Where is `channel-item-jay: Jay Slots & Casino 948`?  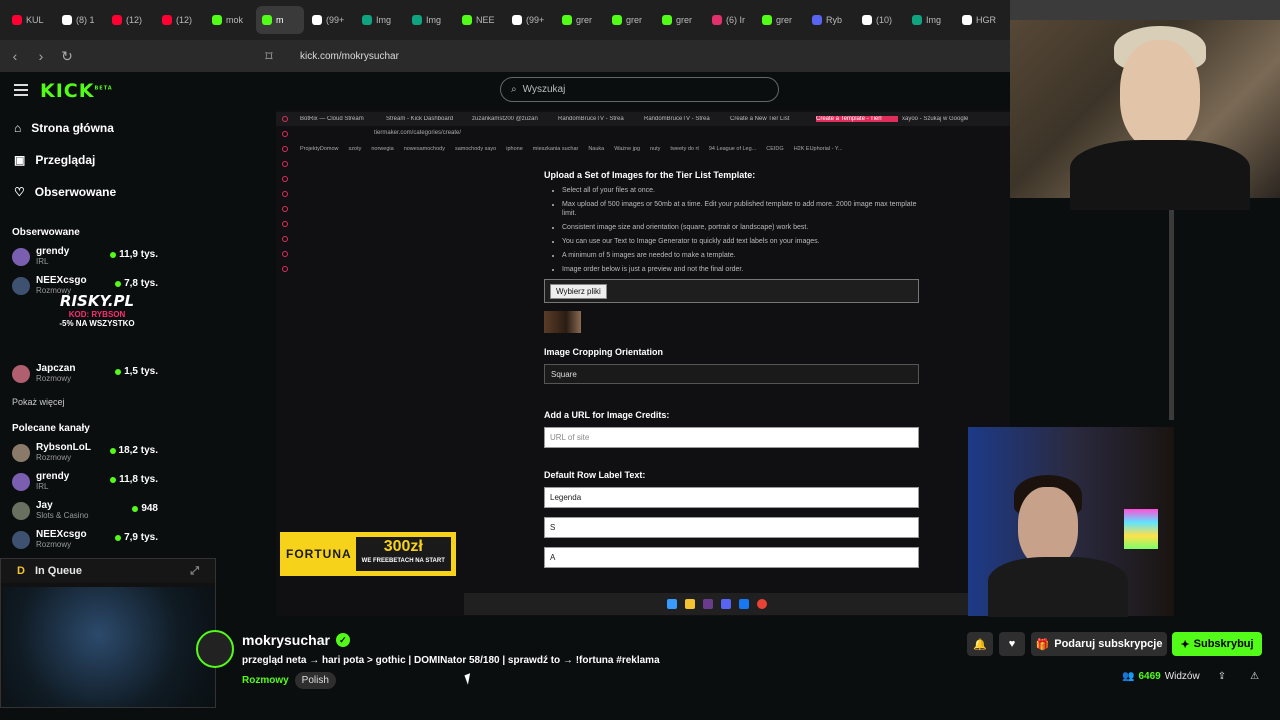
channel-item-jay: Jay Slots & Casino 948 is located at coordinates (85, 510).